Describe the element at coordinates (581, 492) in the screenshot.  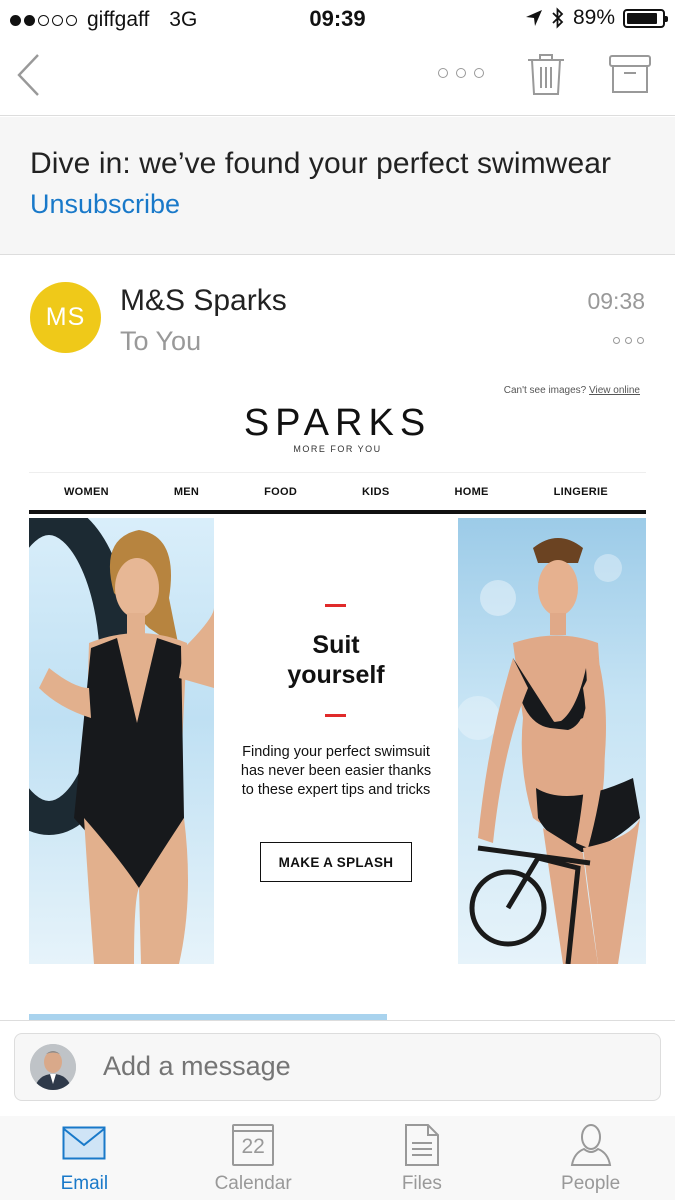
I see `nav-lingerie: LINGERIE` at that location.